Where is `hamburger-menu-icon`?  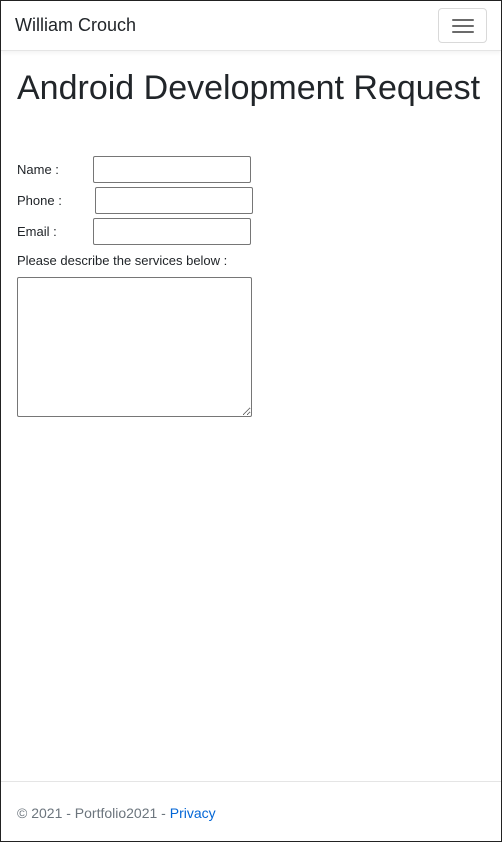 hamburger-menu-icon is located at coordinates (463, 20).